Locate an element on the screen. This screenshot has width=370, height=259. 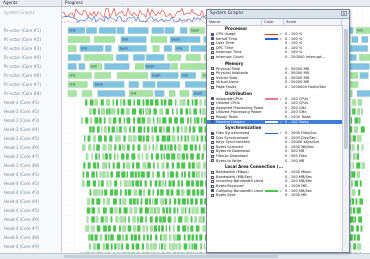
graph-option-row: Bytes Sent 0 - 1000 MB is located at coordinates (274, 195).